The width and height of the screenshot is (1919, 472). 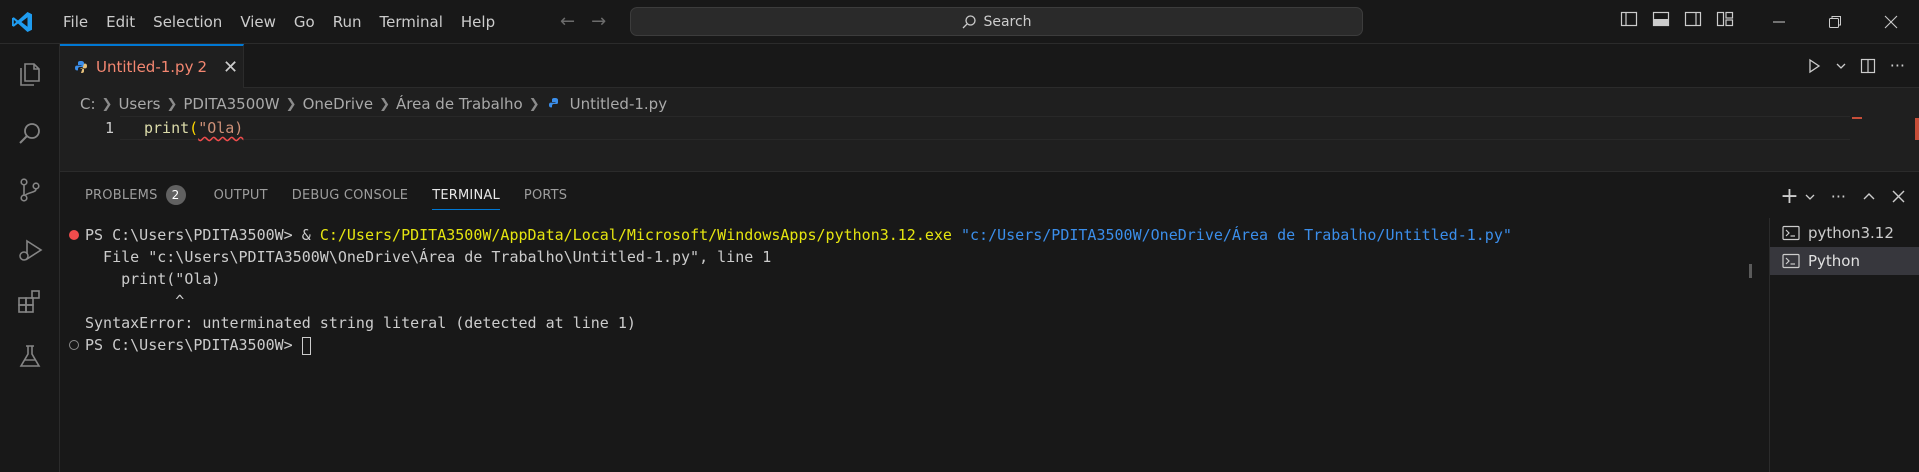 What do you see at coordinates (22, 22) in the screenshot?
I see `vscode-logo-icon` at bounding box center [22, 22].